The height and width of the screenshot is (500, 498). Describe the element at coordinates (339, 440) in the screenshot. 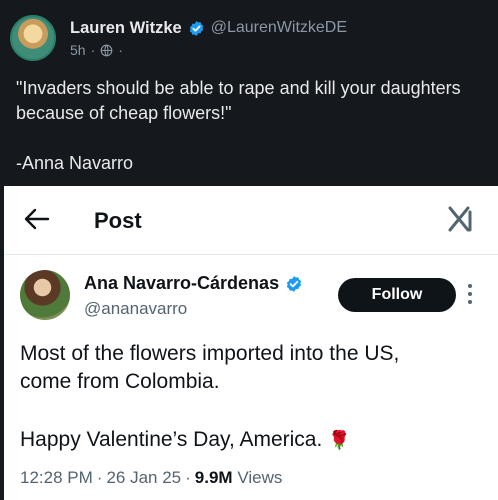

I see `rose-emoji-icon: 🌹` at that location.